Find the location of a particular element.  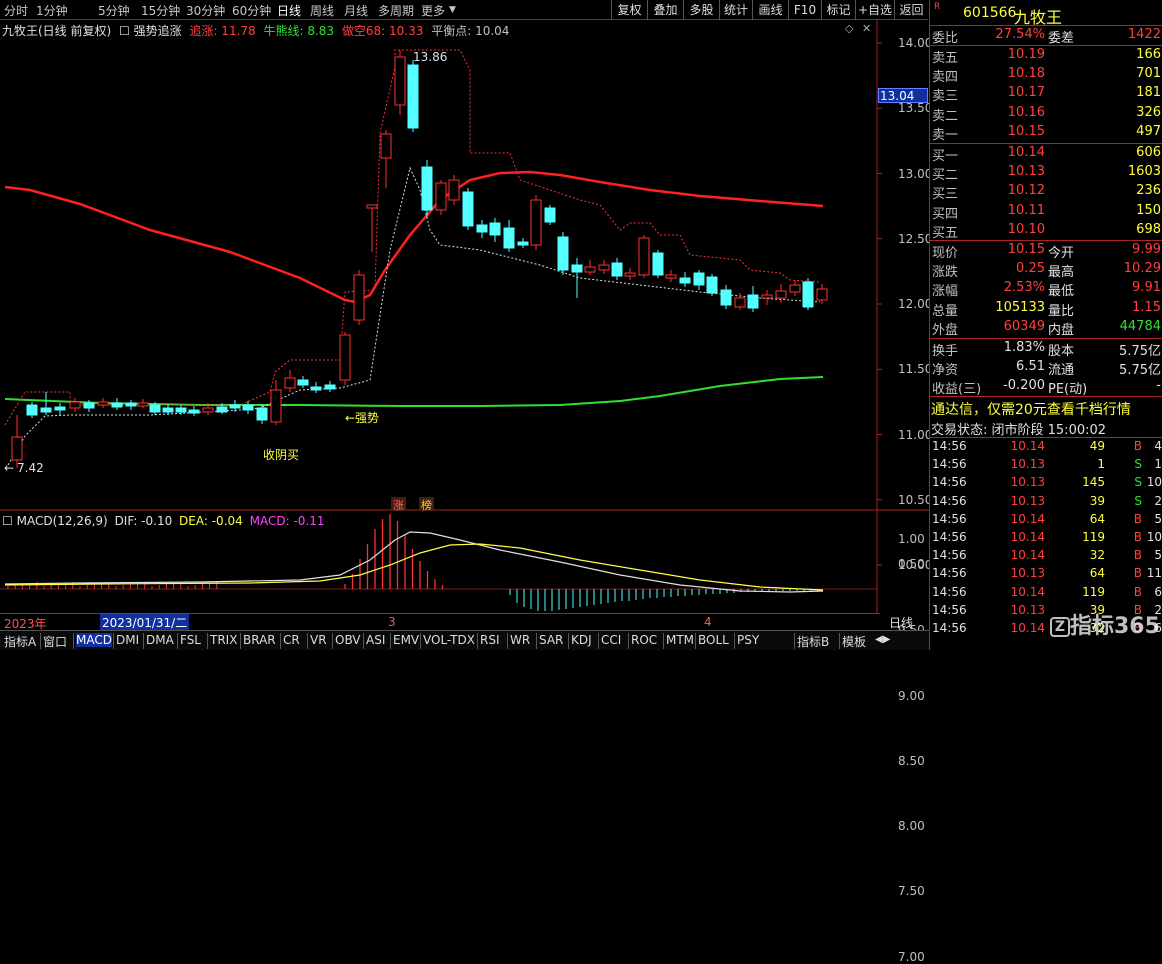

period-tab-weekly: 周线 is located at coordinates (322, 10).